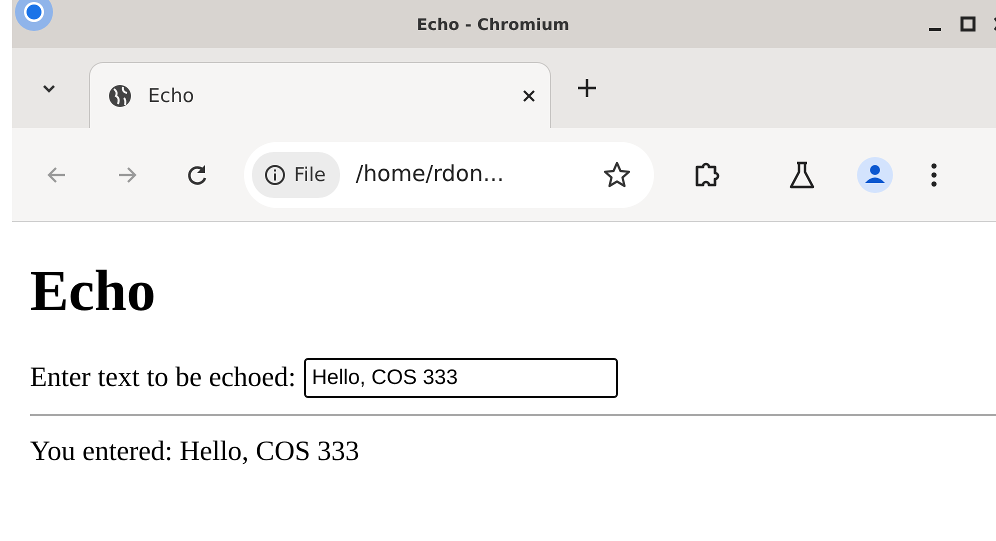  Describe the element at coordinates (34, 16) in the screenshot. I see `browser-logo-icon` at that location.